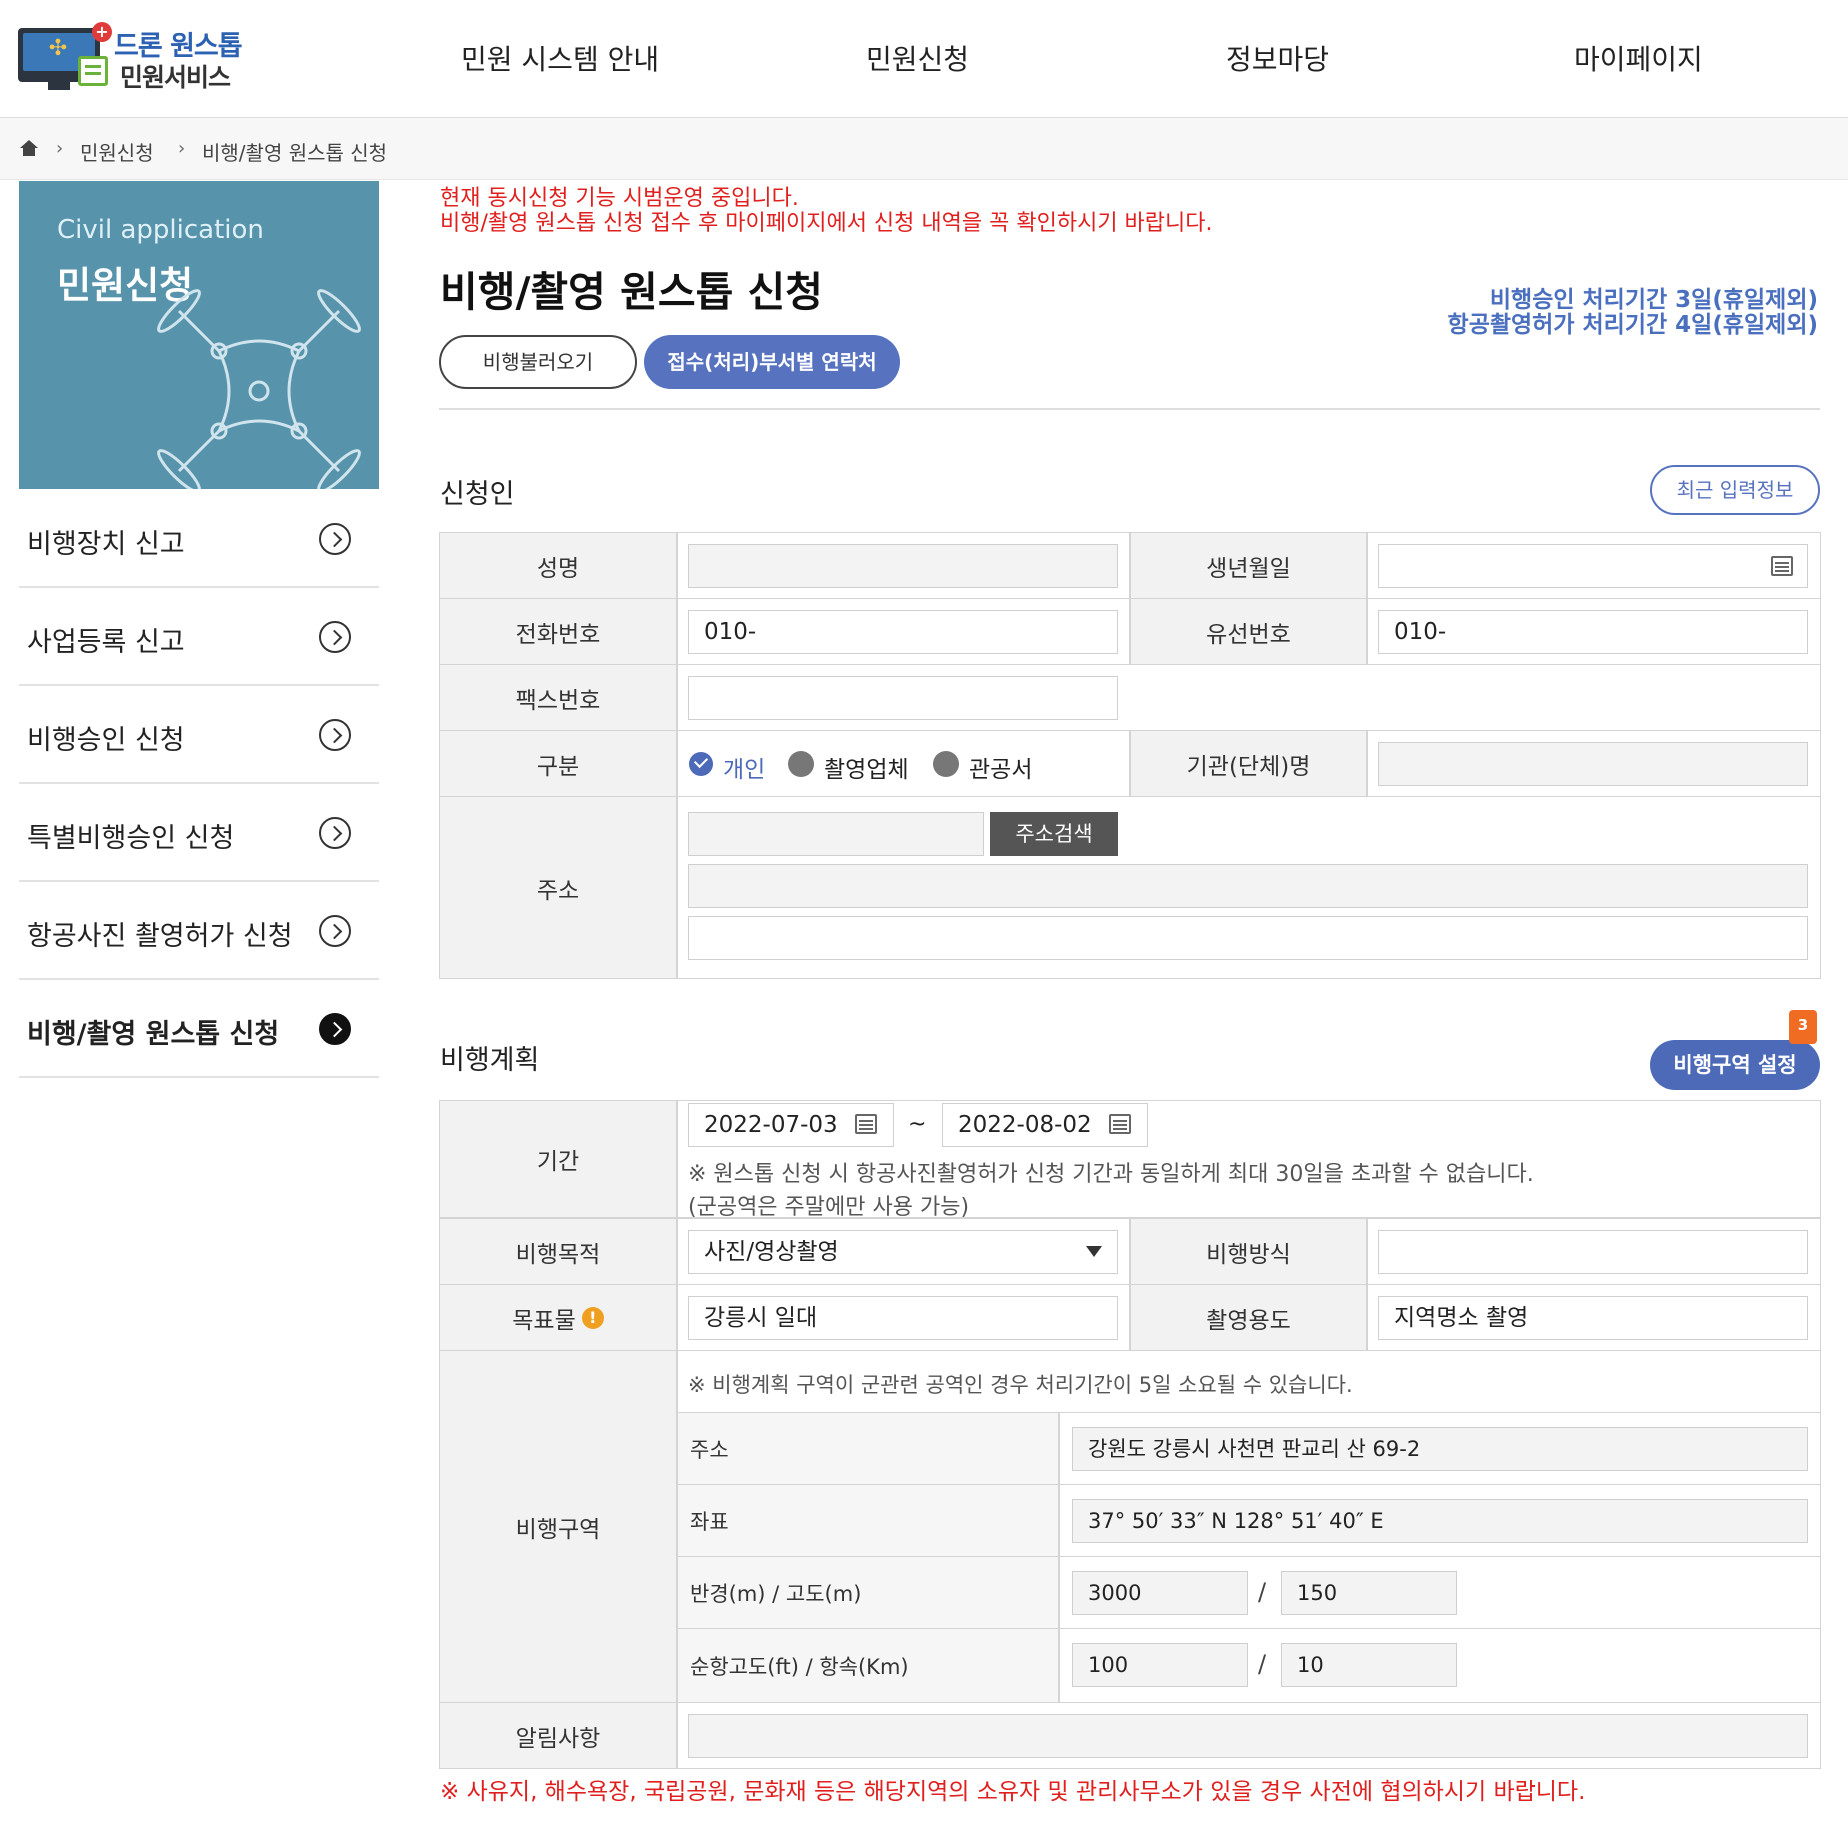 The height and width of the screenshot is (1834, 1848). I want to click on flight-zone-button: 비행구역 설정, so click(1735, 1065).